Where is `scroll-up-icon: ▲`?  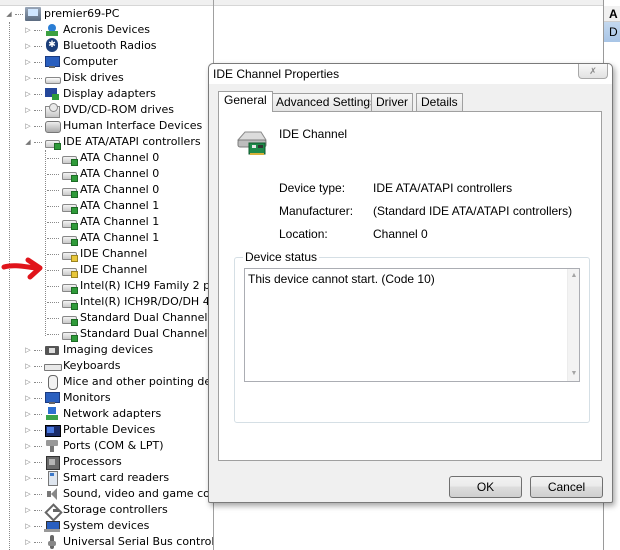
scroll-up-icon: ▲ is located at coordinates (574, 276).